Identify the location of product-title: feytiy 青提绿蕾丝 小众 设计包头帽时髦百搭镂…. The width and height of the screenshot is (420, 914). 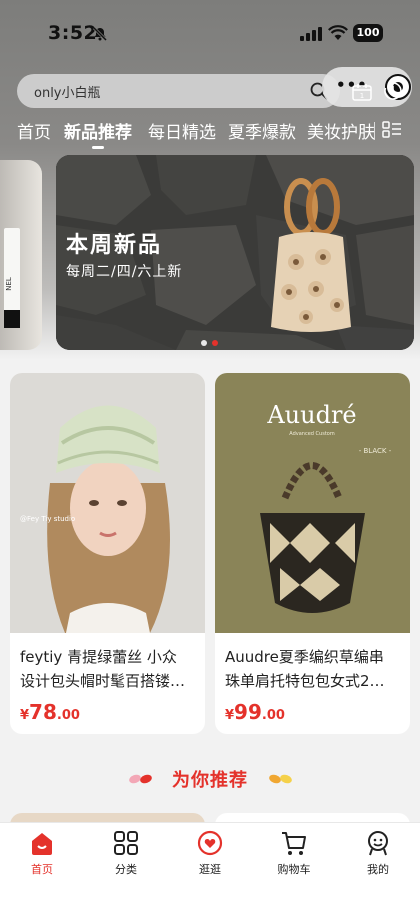
(109, 669).